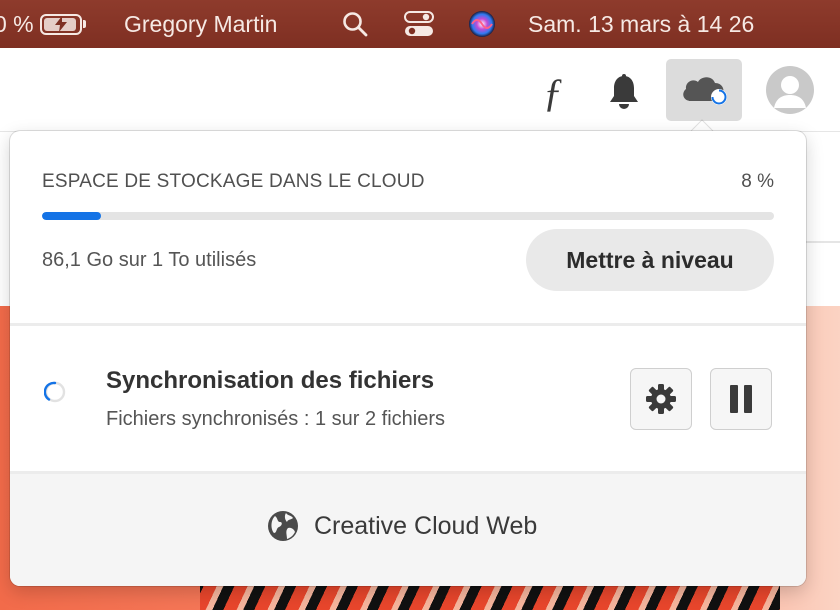 Image resolution: width=840 pixels, height=610 pixels. What do you see at coordinates (757, 181) in the screenshot?
I see `storage-percent: 8 %` at bounding box center [757, 181].